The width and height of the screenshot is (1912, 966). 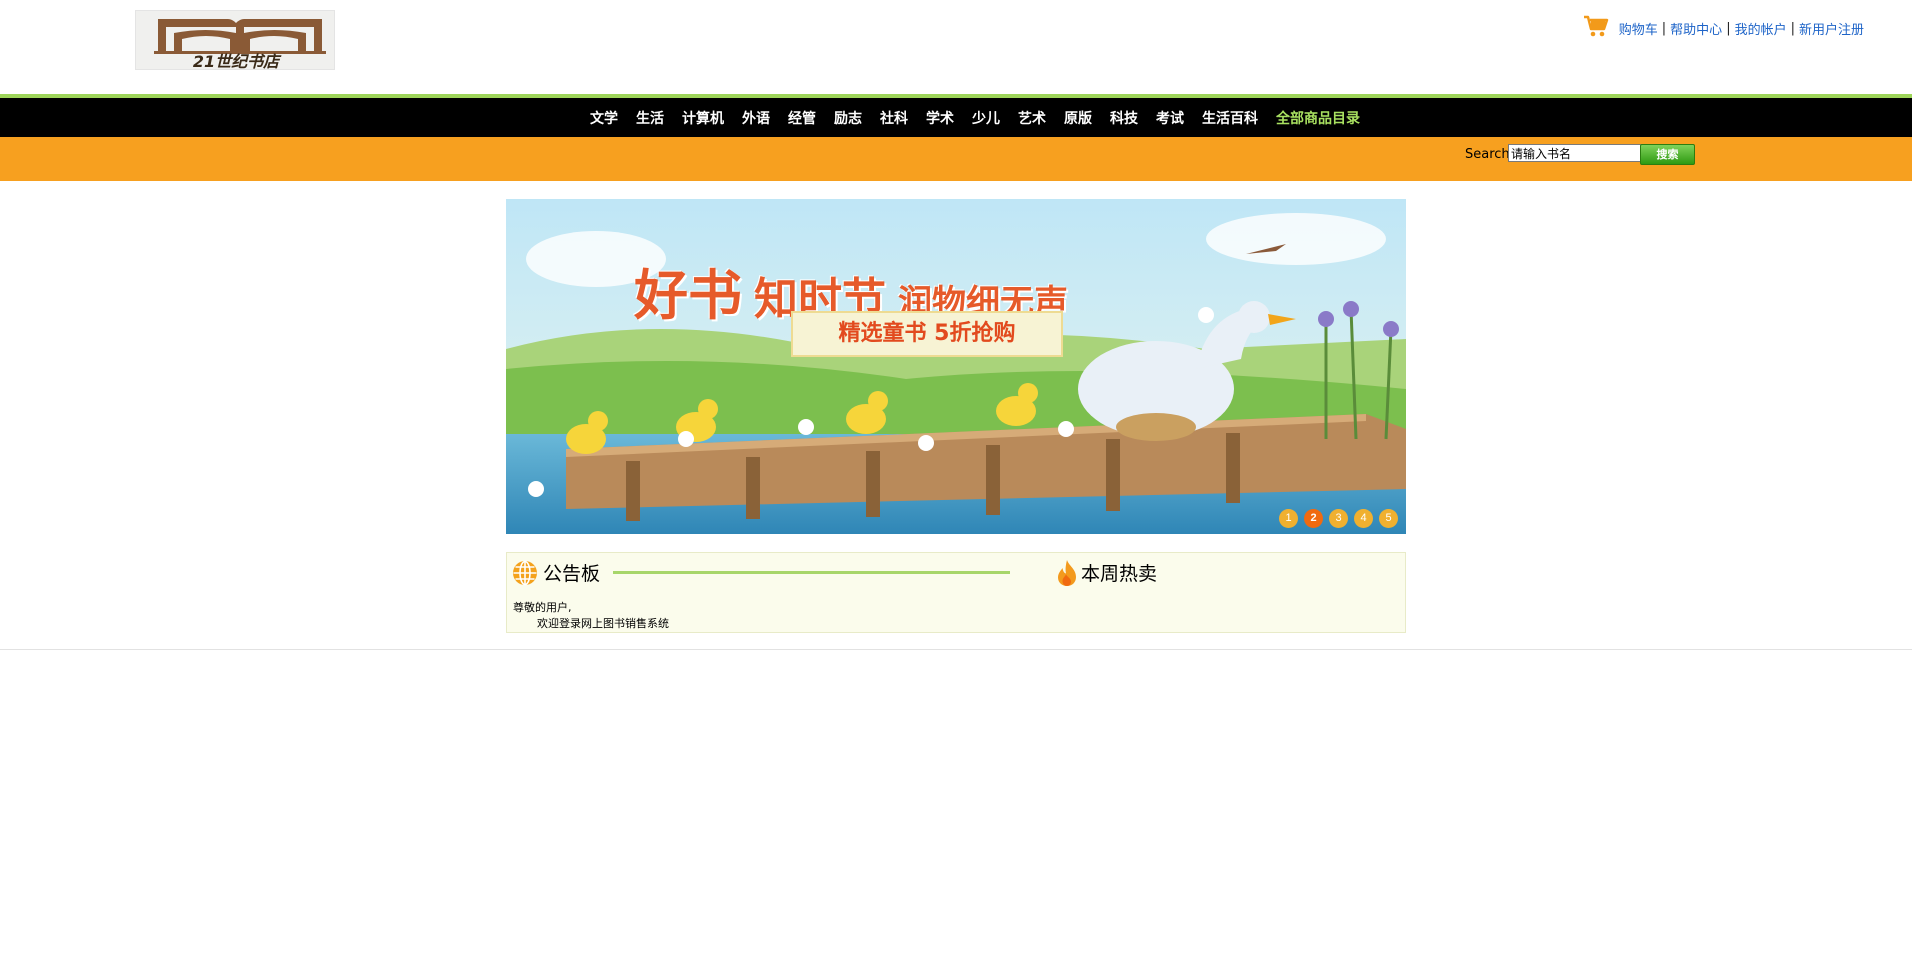 What do you see at coordinates (604, 118) in the screenshot?
I see `nav-item-literature: 文学` at bounding box center [604, 118].